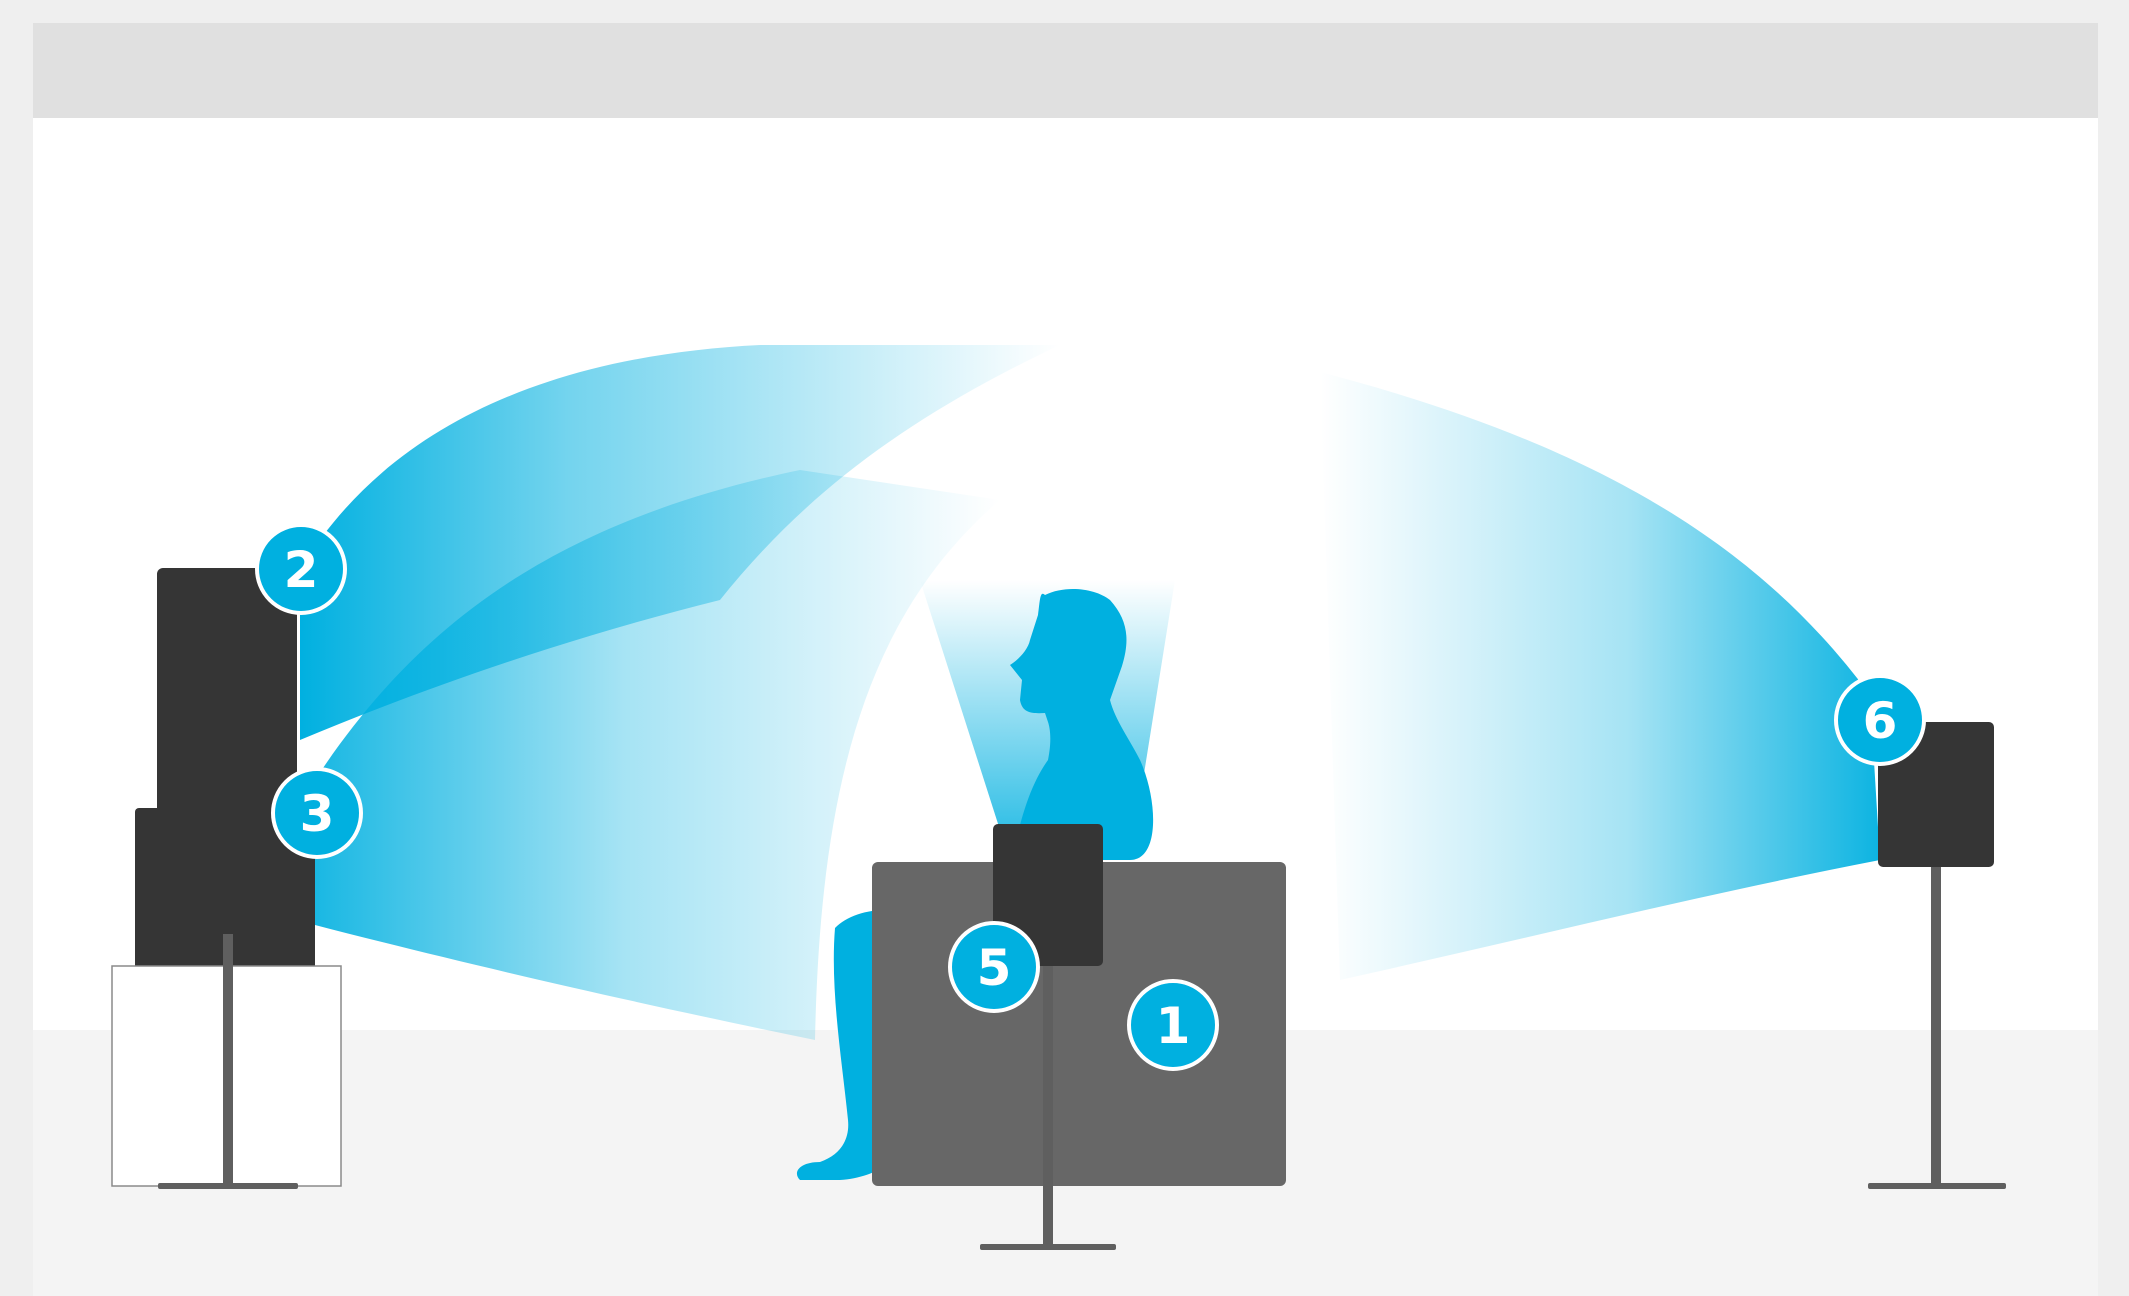 The image size is (2129, 1296). I want to click on ceiling-band, so click(1065, 70).